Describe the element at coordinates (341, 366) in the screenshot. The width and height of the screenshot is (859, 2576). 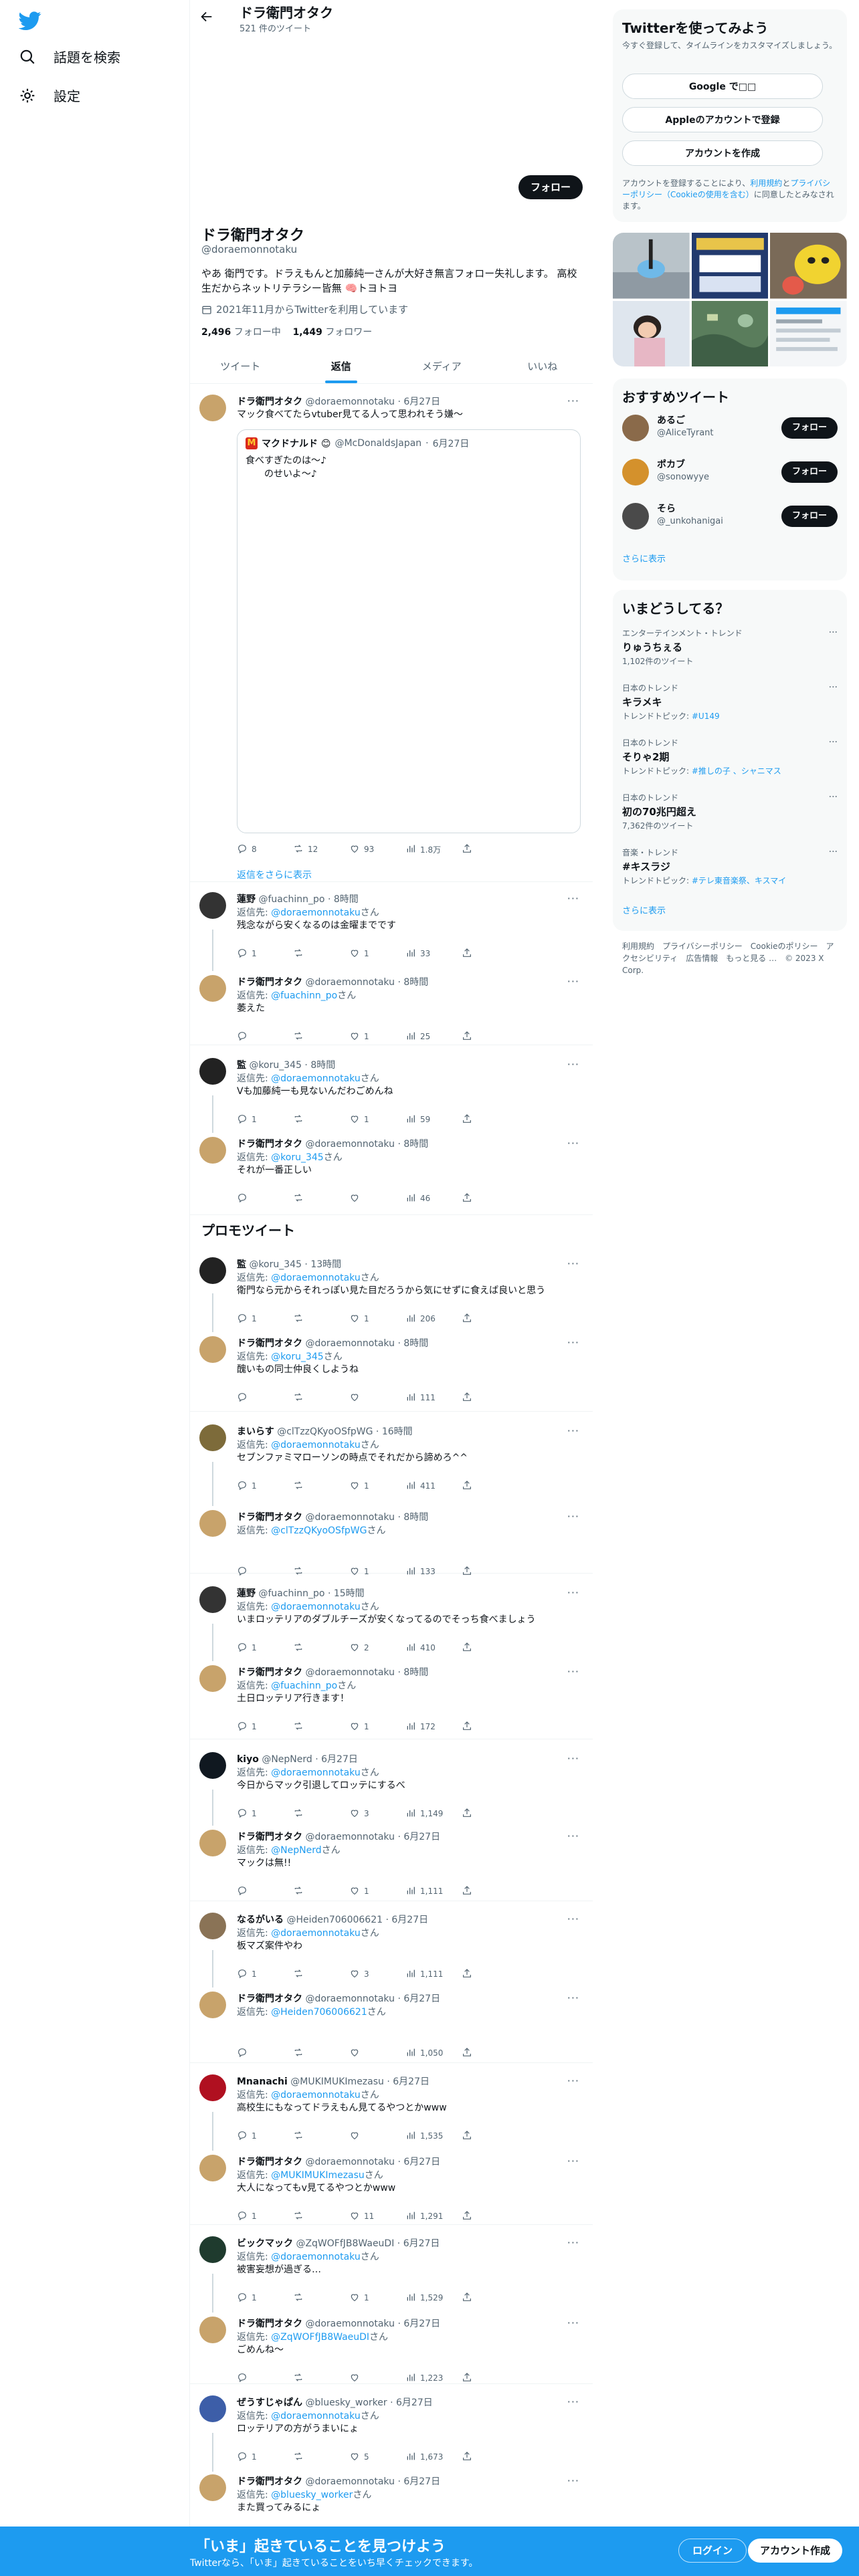
I see `tab-1: 返信` at that location.